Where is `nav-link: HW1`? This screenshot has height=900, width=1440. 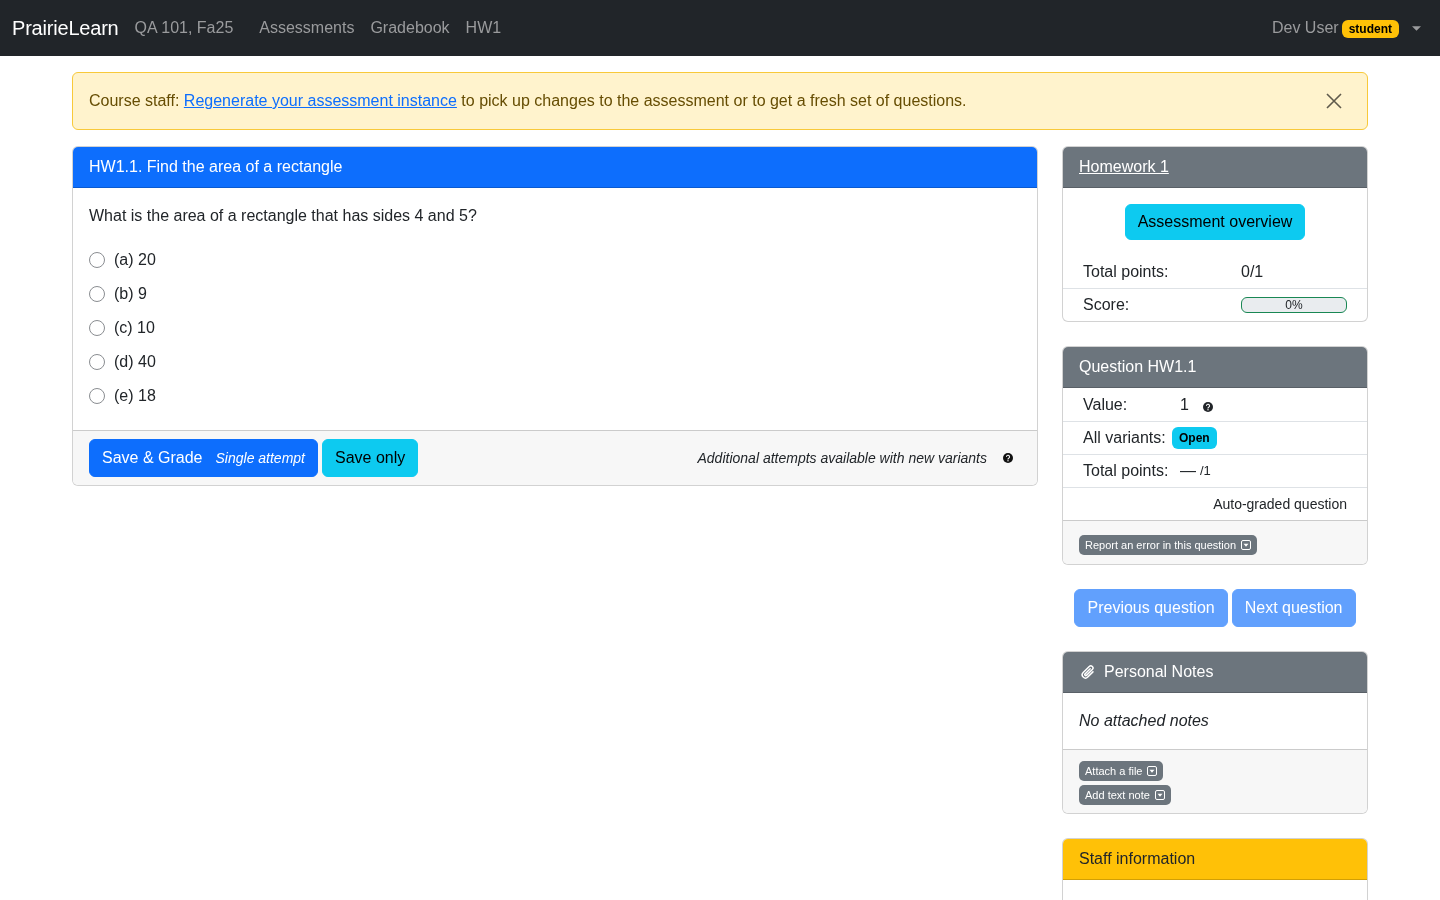 nav-link: HW1 is located at coordinates (483, 28).